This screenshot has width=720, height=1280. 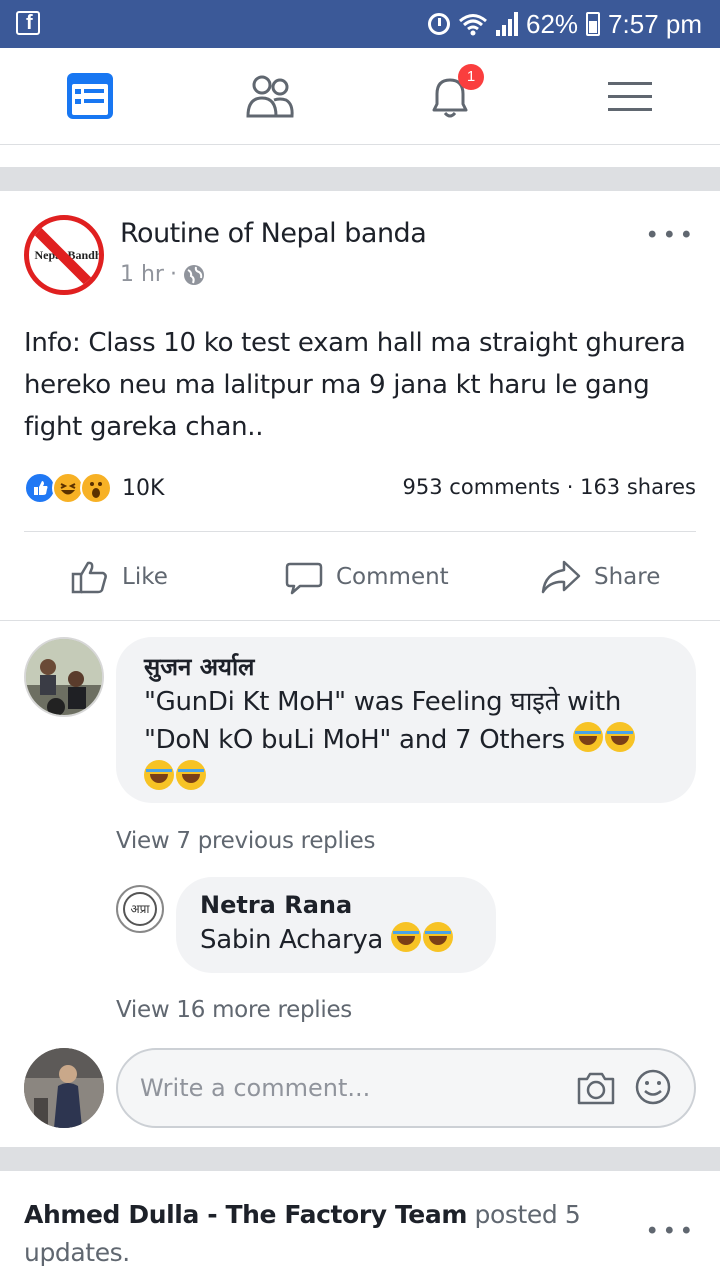 I want to click on globe-icon, so click(x=193, y=274).